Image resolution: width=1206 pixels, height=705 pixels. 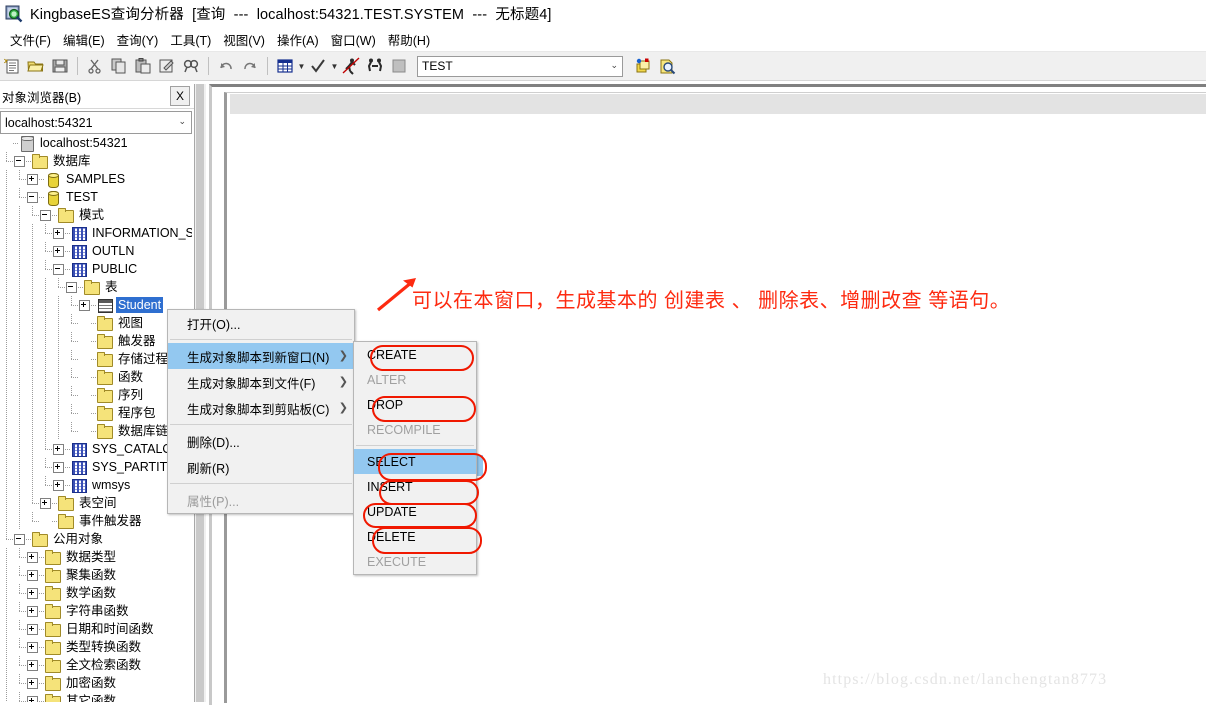 I want to click on save-icon, so click(x=60, y=66).